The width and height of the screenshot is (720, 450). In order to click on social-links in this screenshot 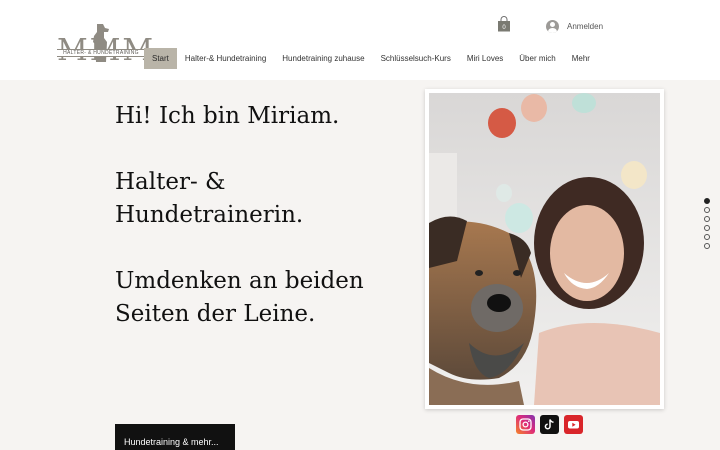, I will do `click(549, 424)`.